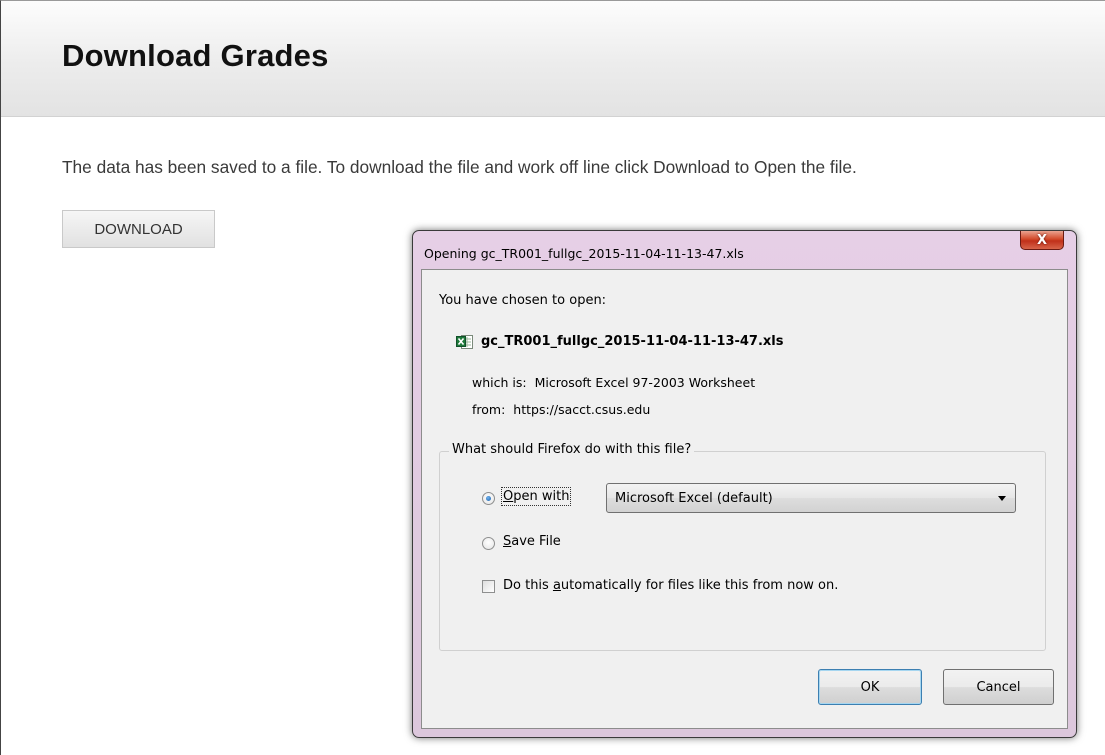 The width and height of the screenshot is (1105, 755). Describe the element at coordinates (464, 341) in the screenshot. I see `excel-file-icon` at that location.